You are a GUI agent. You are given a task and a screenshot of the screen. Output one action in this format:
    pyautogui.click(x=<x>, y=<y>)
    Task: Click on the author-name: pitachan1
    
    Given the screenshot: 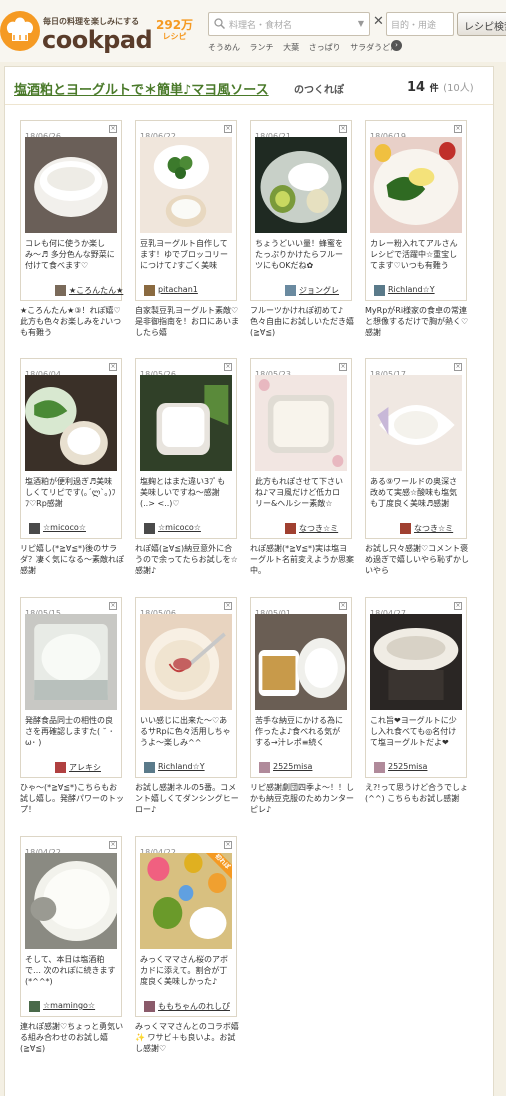 What is the action you would take?
    pyautogui.click(x=178, y=289)
    